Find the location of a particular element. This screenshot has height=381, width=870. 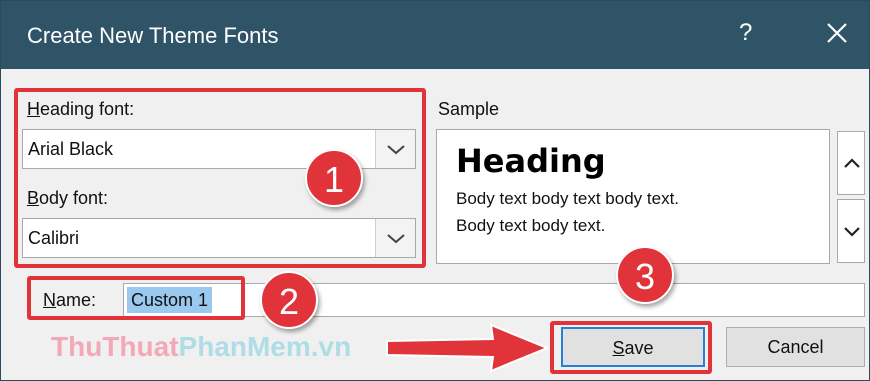

help-button: ? is located at coordinates (745, 33).